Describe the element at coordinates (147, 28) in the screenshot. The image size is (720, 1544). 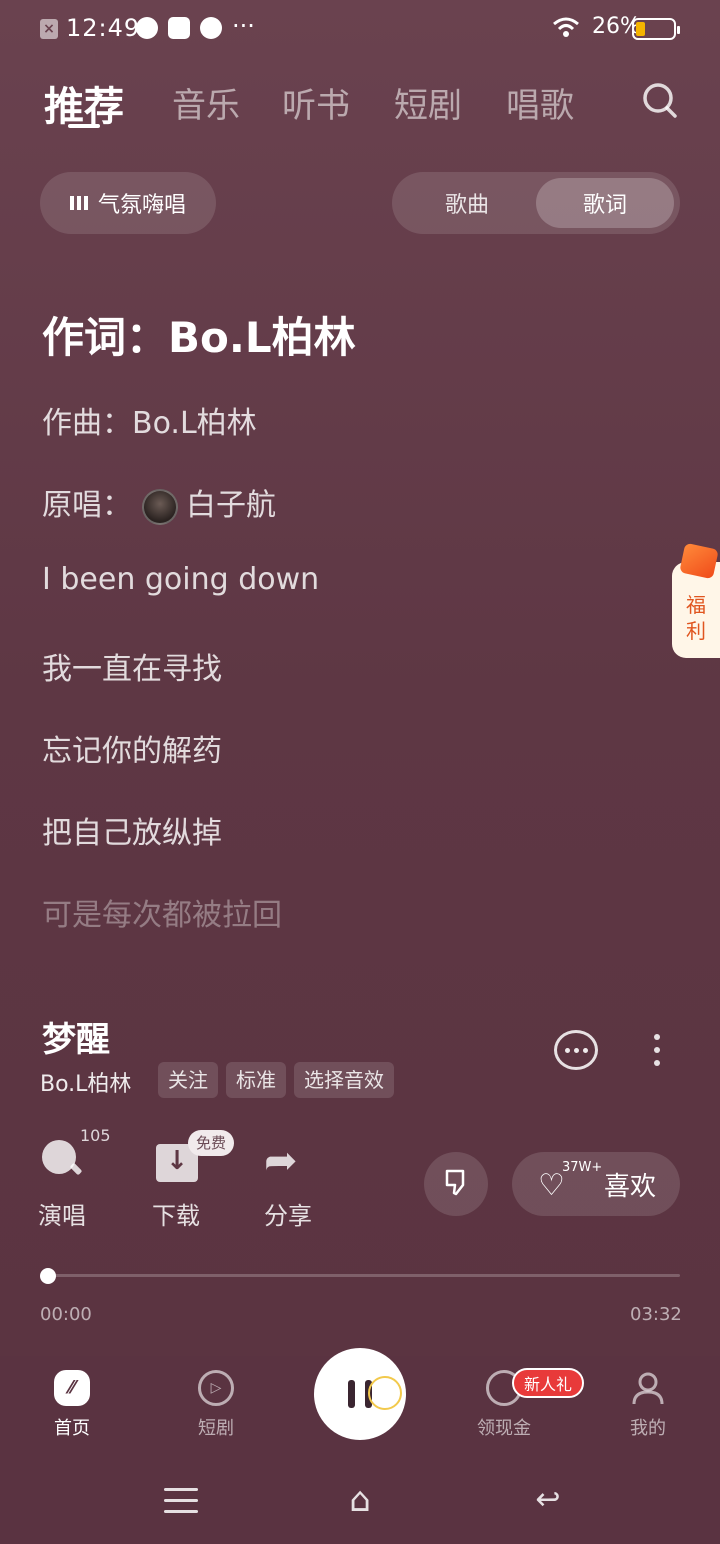
I see `speed-icon` at that location.